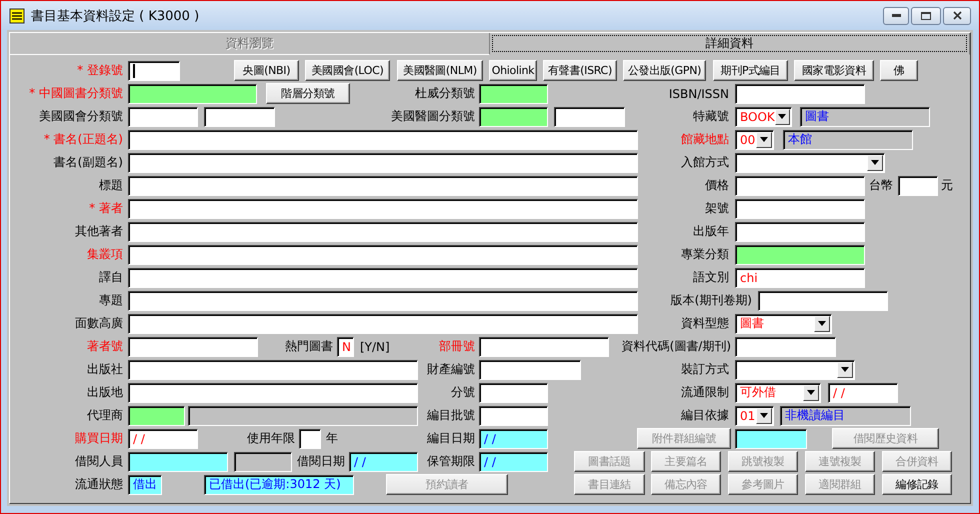 Image resolution: width=980 pixels, height=514 pixels. I want to click on action-button: 階層分類號, so click(308, 93).